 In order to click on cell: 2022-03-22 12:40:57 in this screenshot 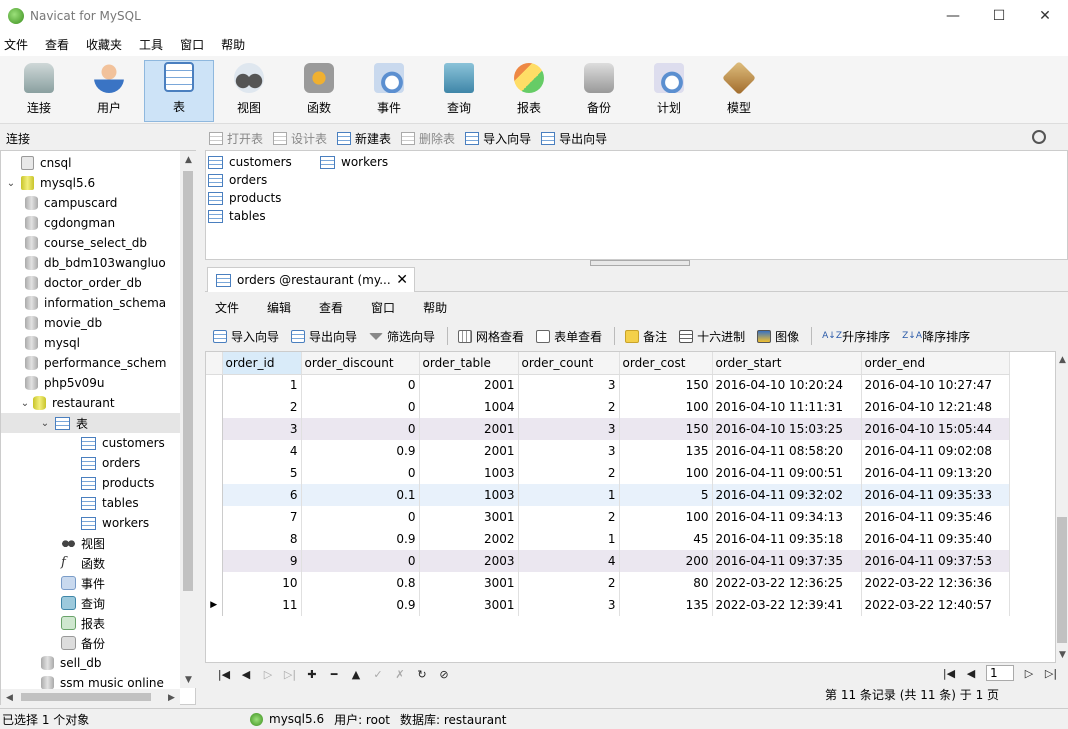, I will do `click(935, 605)`.